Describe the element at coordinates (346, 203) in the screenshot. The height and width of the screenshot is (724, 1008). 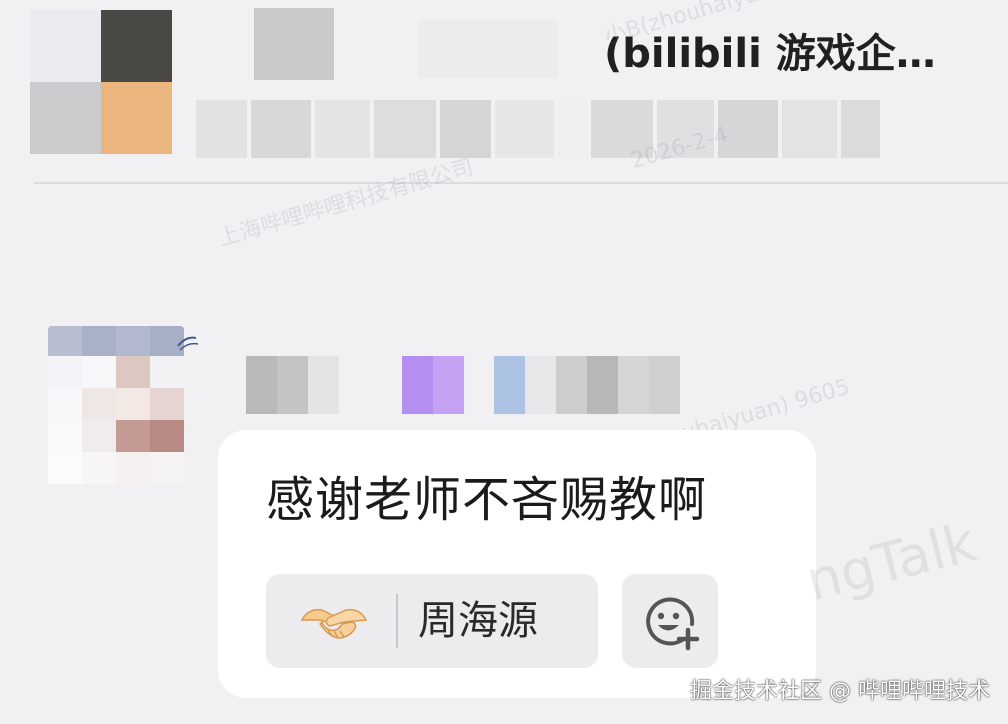
I see `watermark-company: 上海哔哩哔哩科技有限公司` at that location.